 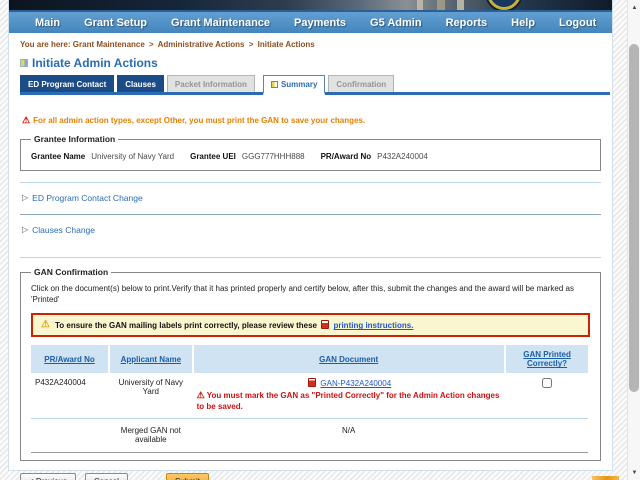 What do you see at coordinates (45, 325) in the screenshot?
I see `caution-triangle-icon: ⚠` at bounding box center [45, 325].